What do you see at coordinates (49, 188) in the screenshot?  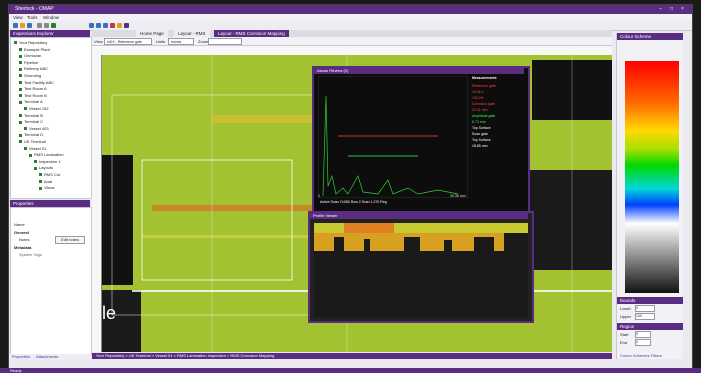 I see `tree-item-label: Views` at bounding box center [49, 188].